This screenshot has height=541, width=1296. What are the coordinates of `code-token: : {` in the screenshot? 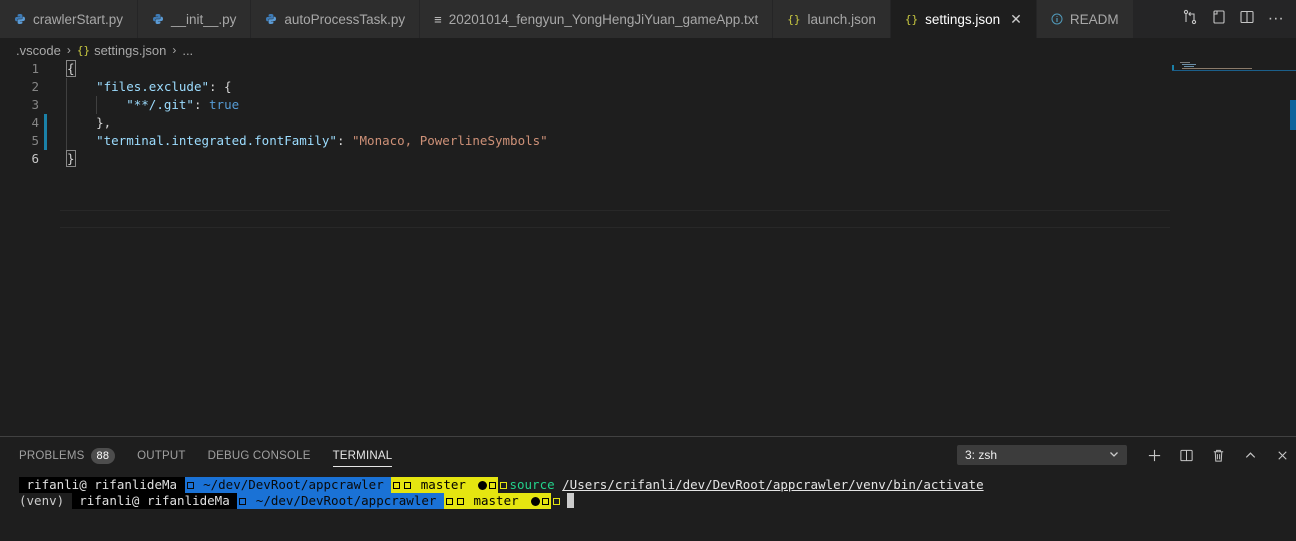 It's located at (220, 86).